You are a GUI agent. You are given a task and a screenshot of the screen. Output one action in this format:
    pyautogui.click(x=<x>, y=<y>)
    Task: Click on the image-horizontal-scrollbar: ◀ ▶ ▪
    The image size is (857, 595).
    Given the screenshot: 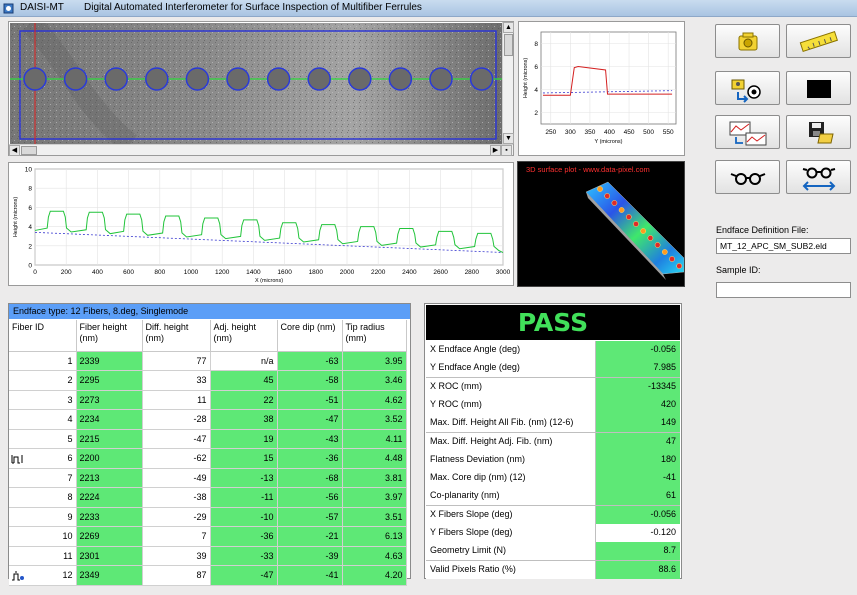 What is the action you would take?
    pyautogui.click(x=261, y=150)
    